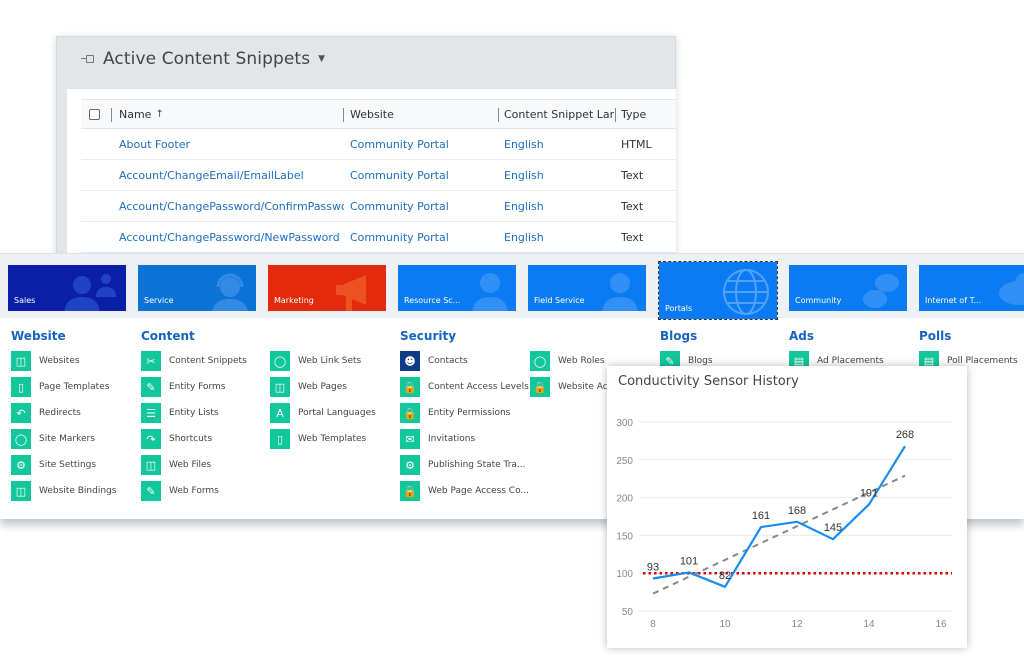 This screenshot has width=1024, height=671. I want to click on nav-item-label: Website Acc, so click(585, 387).